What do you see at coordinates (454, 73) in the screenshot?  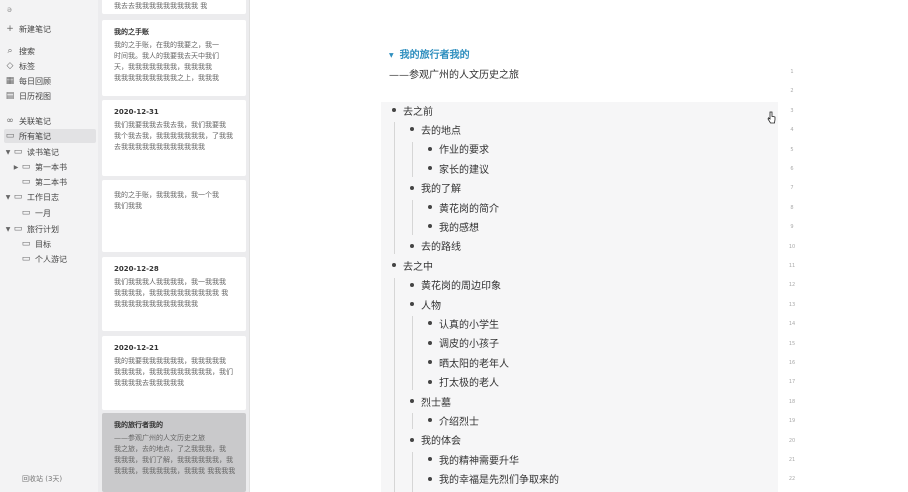 I see `document-subtitle: ——参观广州的人文历史之旅` at bounding box center [454, 73].